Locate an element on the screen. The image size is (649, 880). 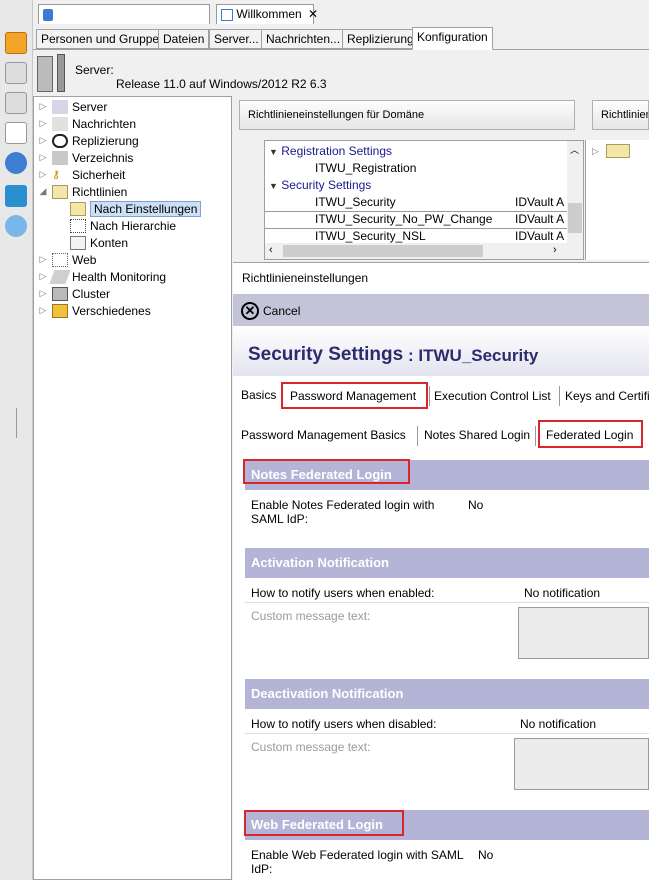
cluster-icon is located at coordinates (60, 293).